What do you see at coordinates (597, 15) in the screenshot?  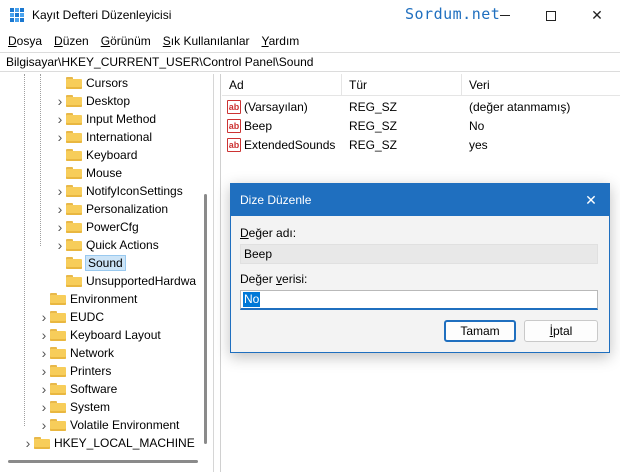 I see `close-button: ✕` at bounding box center [597, 15].